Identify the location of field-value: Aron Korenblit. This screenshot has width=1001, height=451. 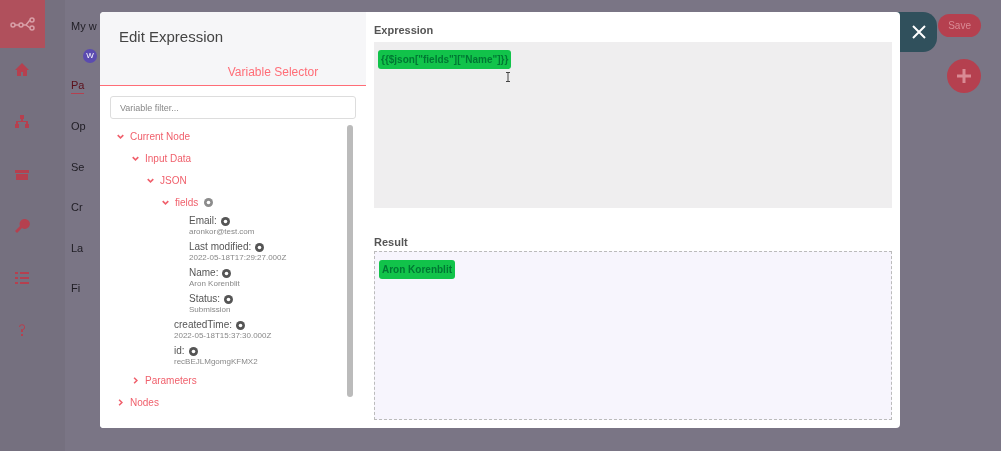
(215, 284).